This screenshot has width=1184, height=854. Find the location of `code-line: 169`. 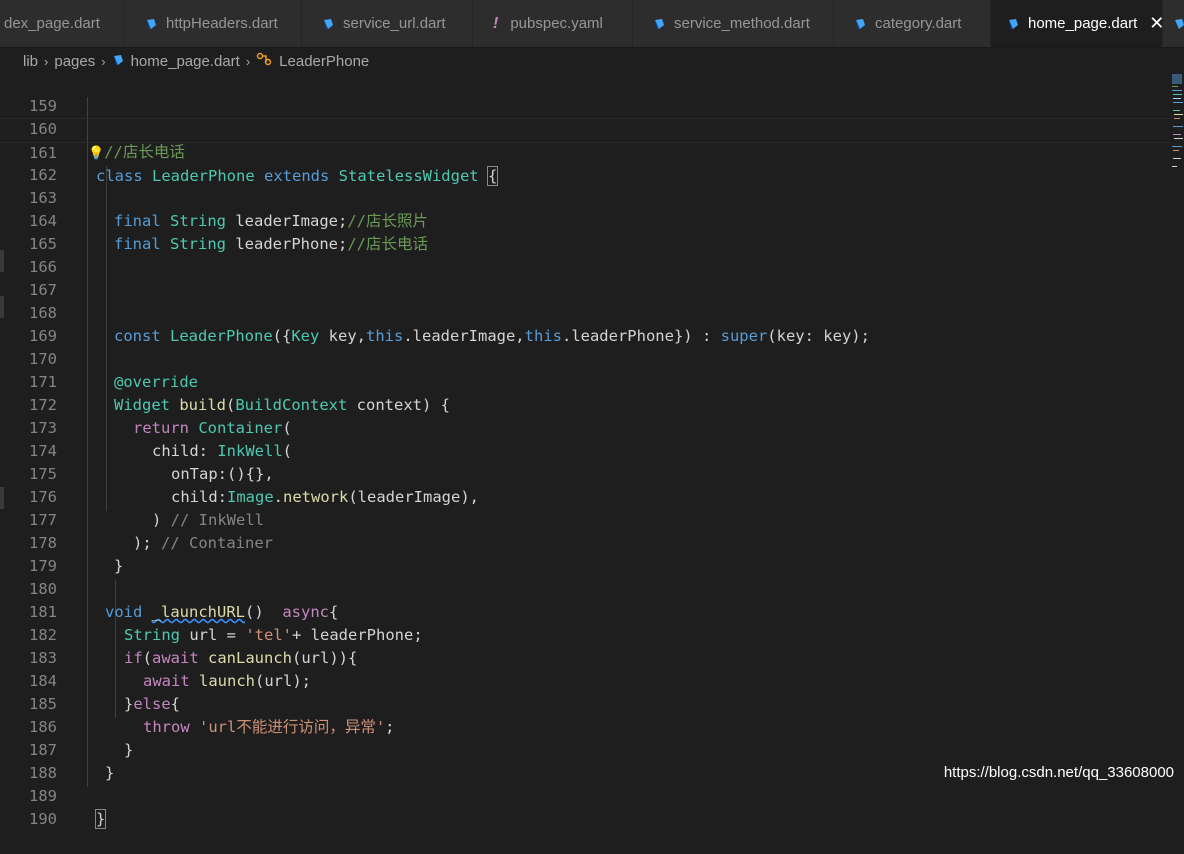

code-line: 169 is located at coordinates (585, 323).